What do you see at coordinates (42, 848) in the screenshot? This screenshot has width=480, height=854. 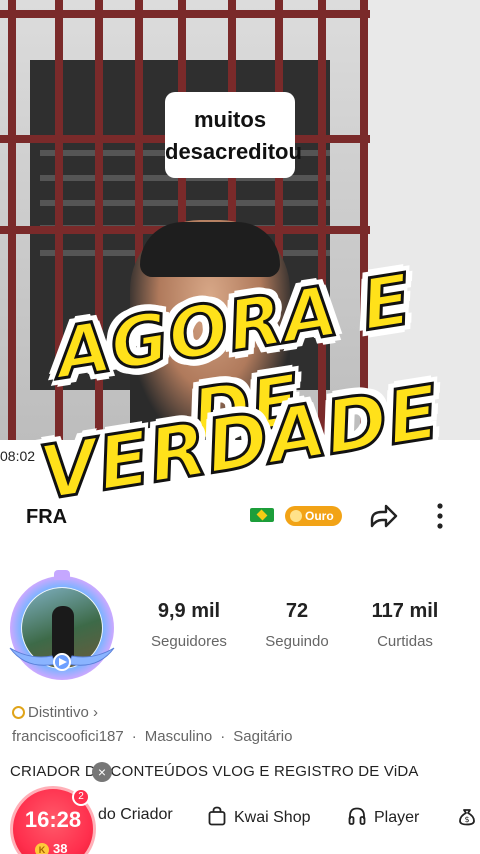 I see `coin-icon: K` at bounding box center [42, 848].